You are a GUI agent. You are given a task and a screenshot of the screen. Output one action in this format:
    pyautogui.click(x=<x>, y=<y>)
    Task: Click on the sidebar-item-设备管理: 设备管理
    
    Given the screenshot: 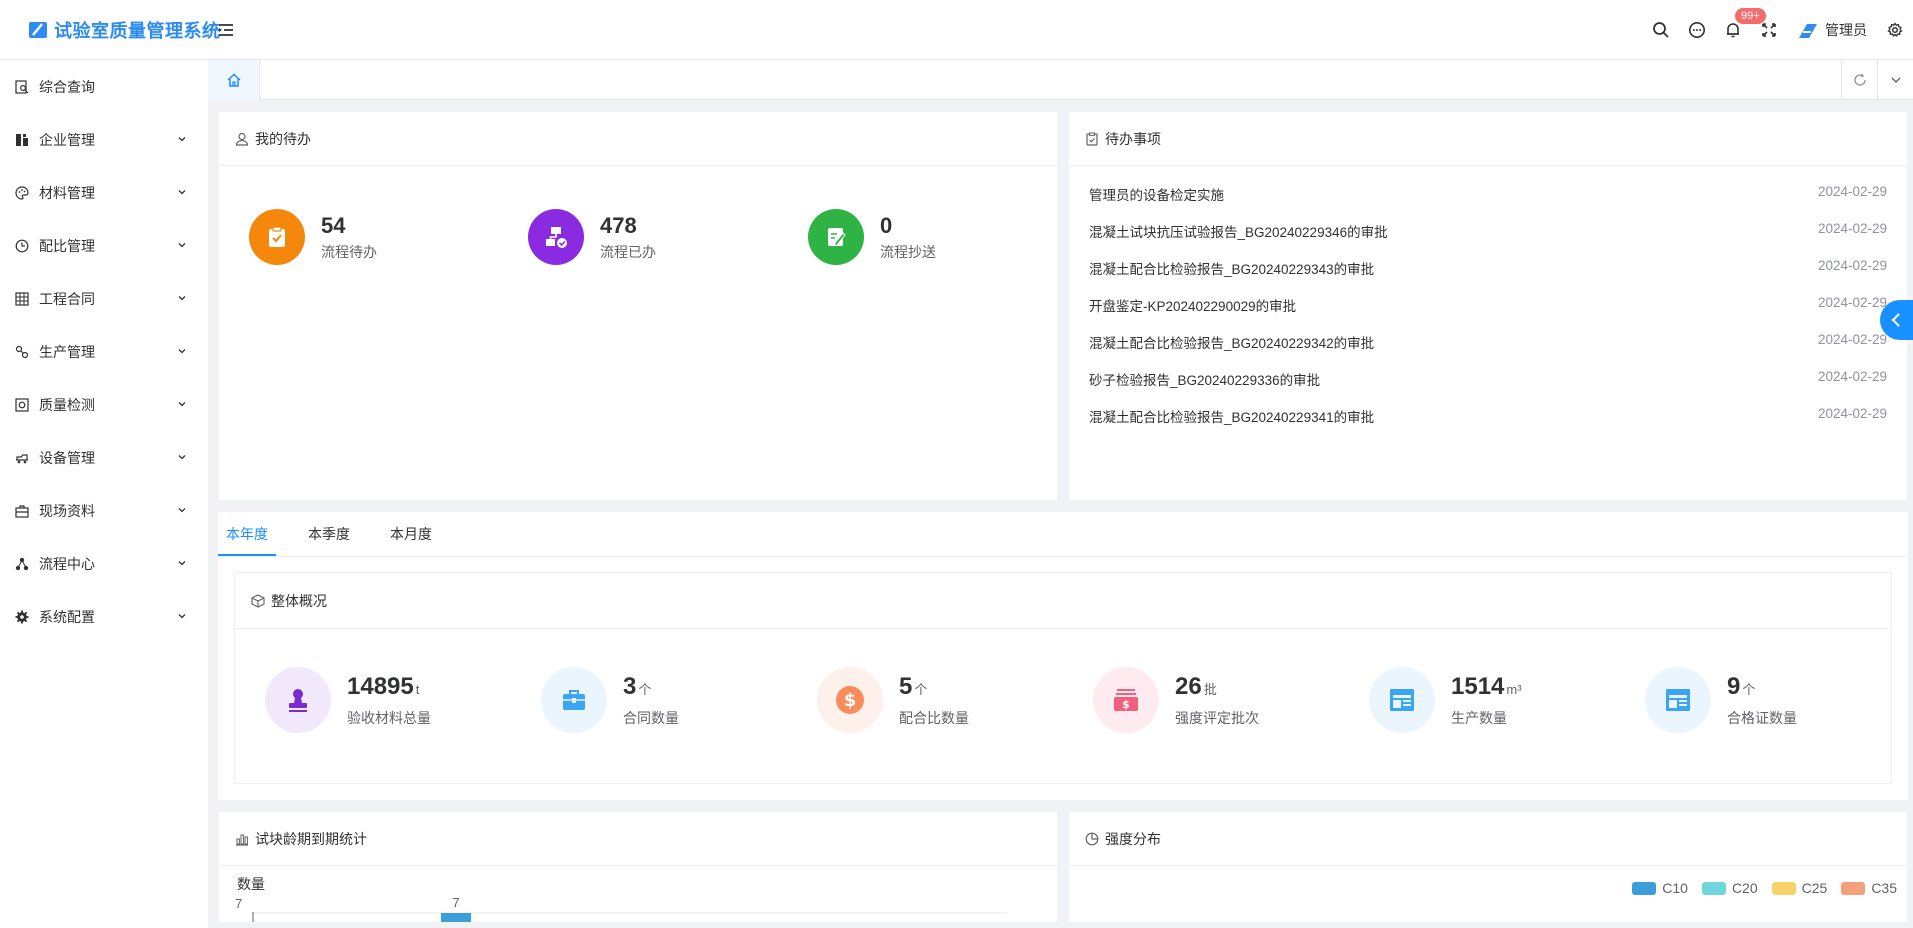 What is the action you would take?
    pyautogui.click(x=104, y=457)
    